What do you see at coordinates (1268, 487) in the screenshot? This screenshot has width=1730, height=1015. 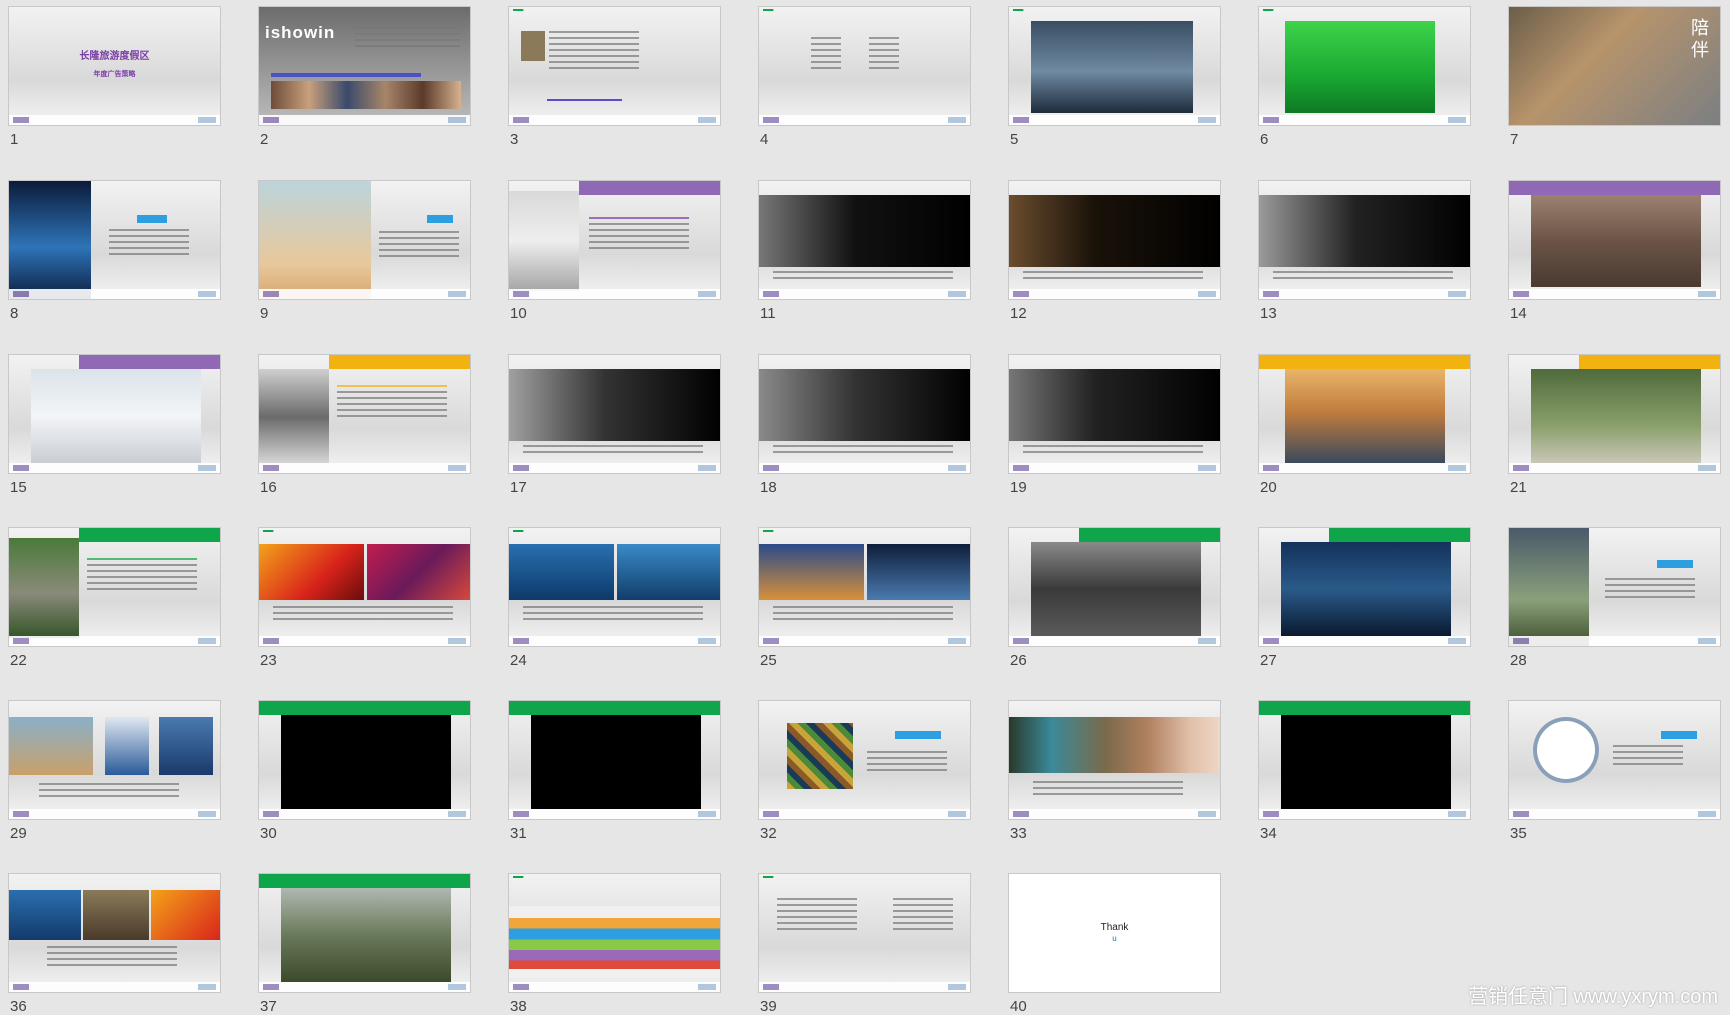 I see `slide-number: 20` at bounding box center [1268, 487].